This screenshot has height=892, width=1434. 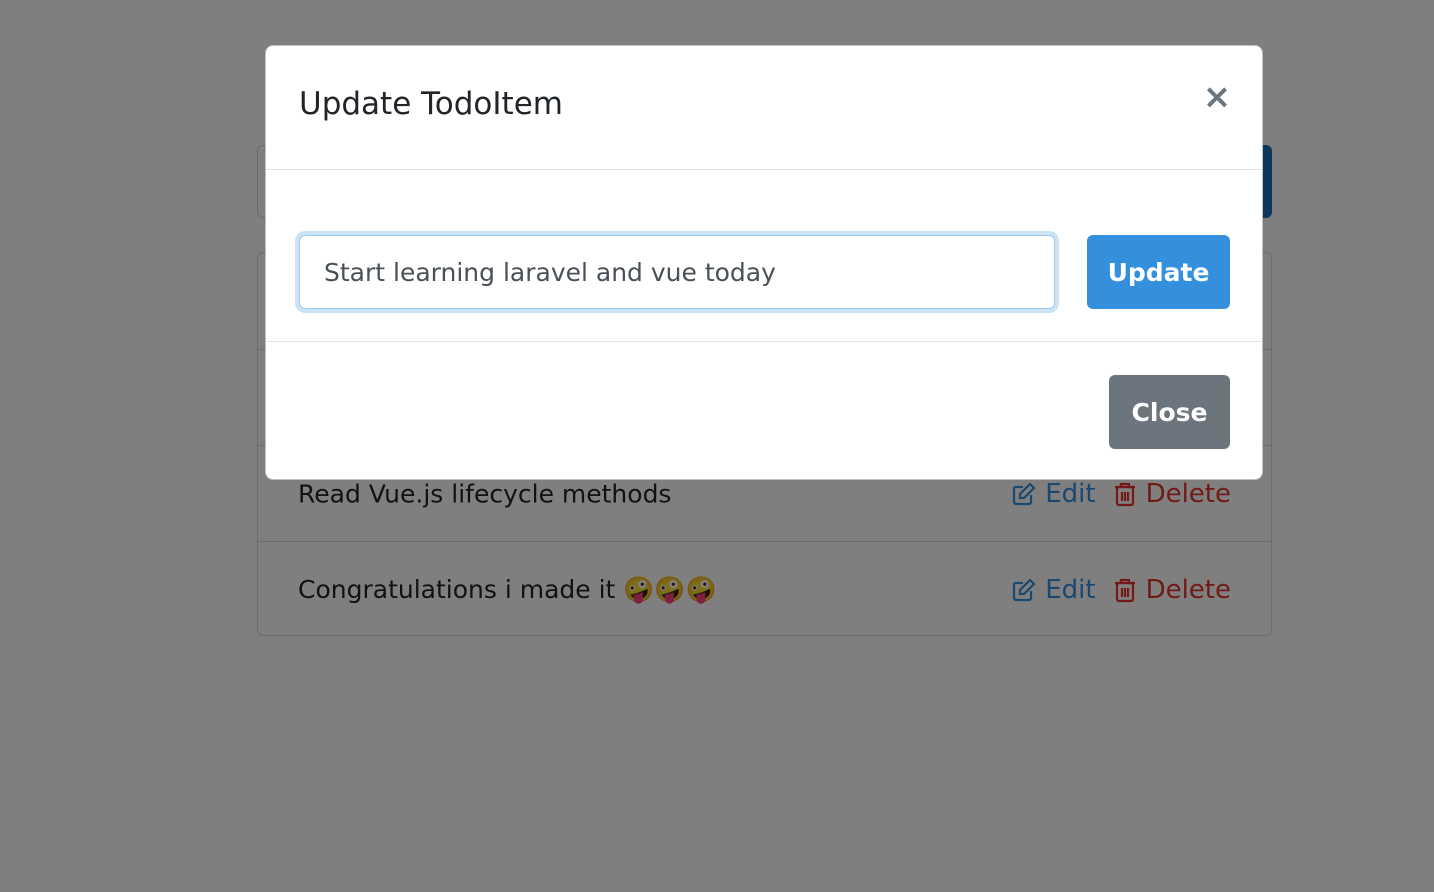 I want to click on modal-footer: Close, so click(x=764, y=411).